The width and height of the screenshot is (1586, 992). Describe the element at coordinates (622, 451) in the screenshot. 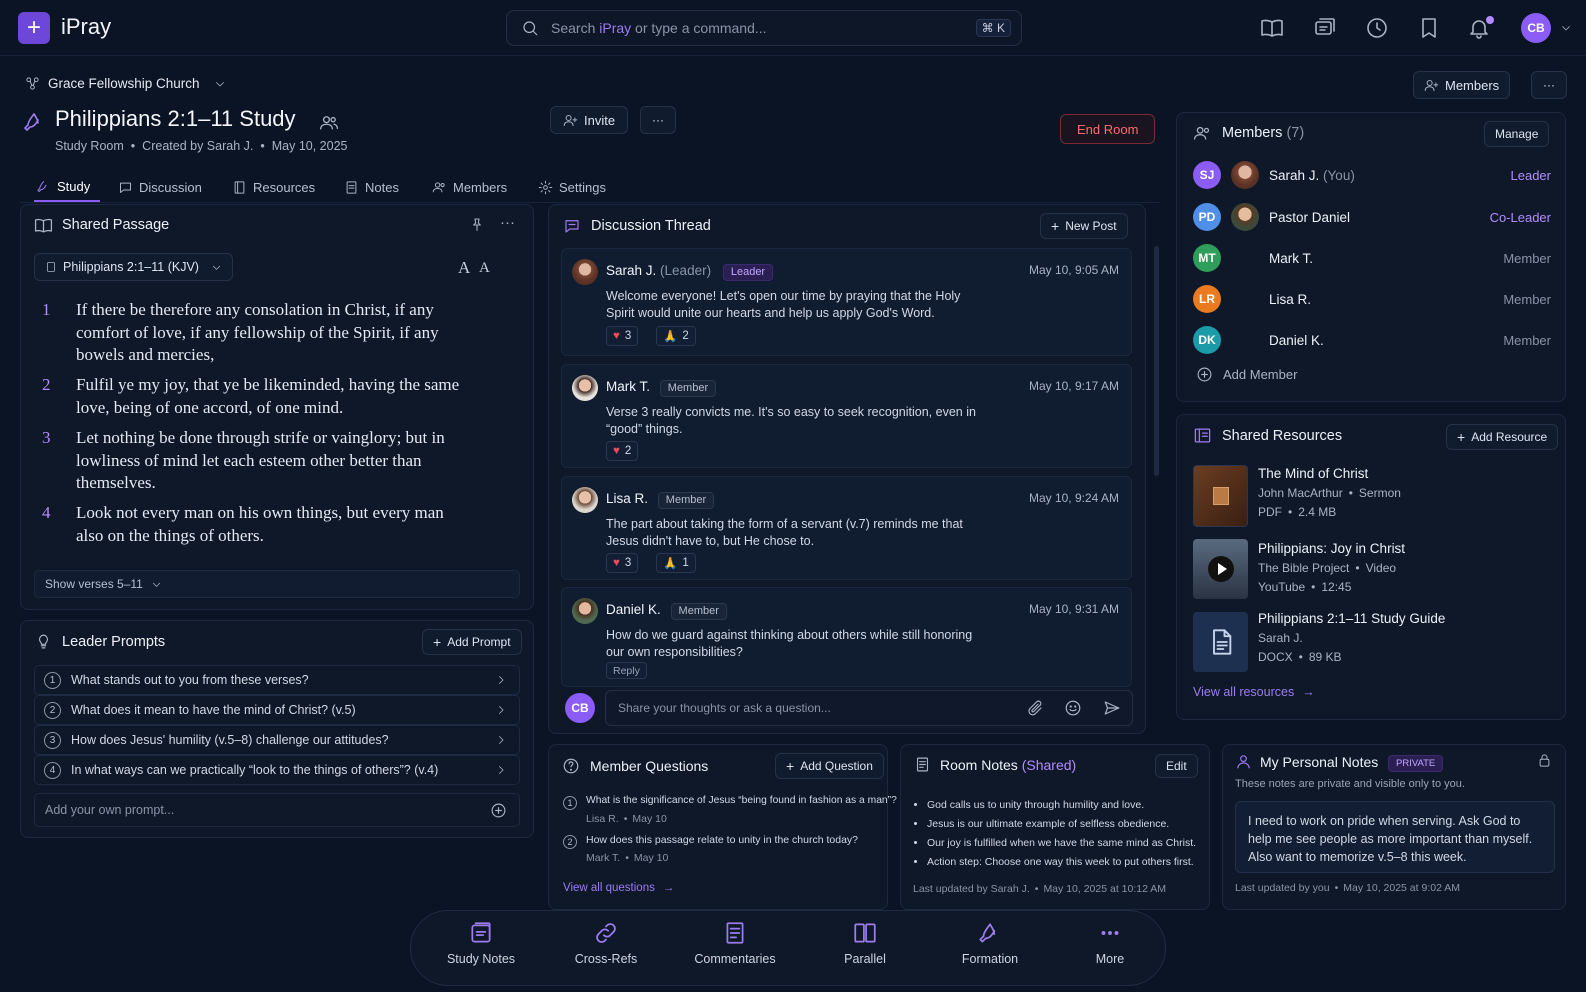

I see `heart-reaction: ♥ 2` at that location.